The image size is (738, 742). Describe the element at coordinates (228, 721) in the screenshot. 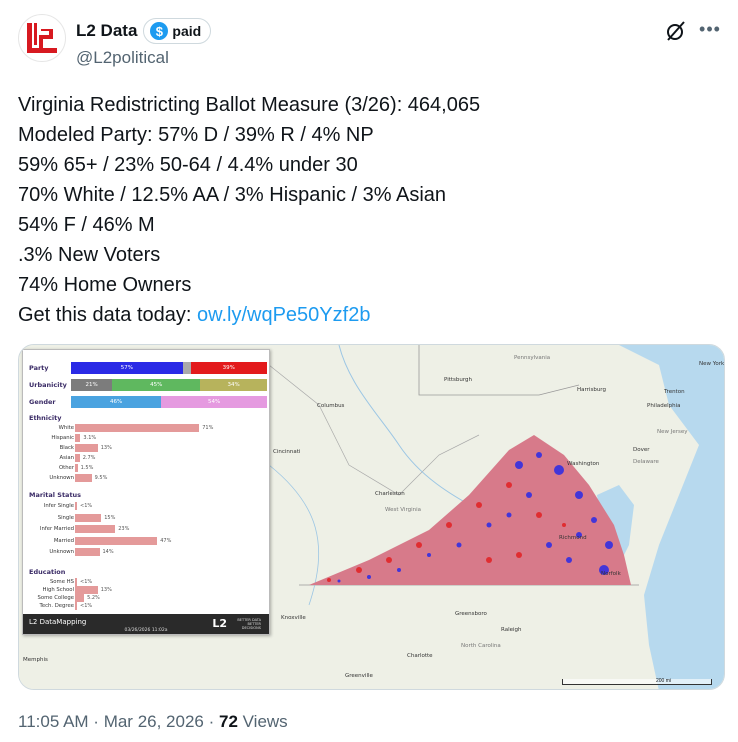

I see `views-count: 72` at that location.